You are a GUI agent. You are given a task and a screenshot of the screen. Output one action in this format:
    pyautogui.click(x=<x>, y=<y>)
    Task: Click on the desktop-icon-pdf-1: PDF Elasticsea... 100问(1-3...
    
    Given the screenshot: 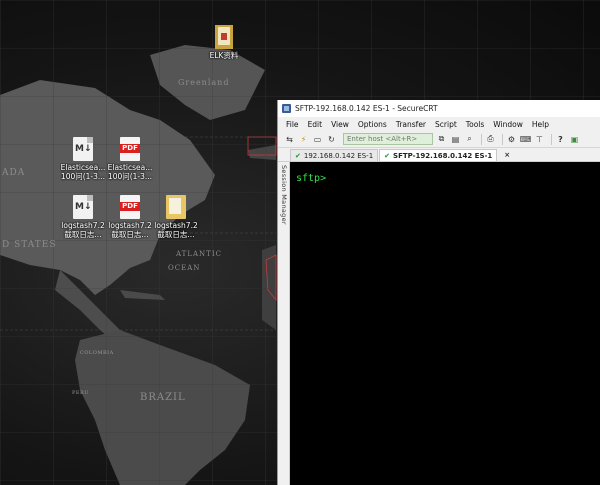 What is the action you would take?
    pyautogui.click(x=130, y=159)
    